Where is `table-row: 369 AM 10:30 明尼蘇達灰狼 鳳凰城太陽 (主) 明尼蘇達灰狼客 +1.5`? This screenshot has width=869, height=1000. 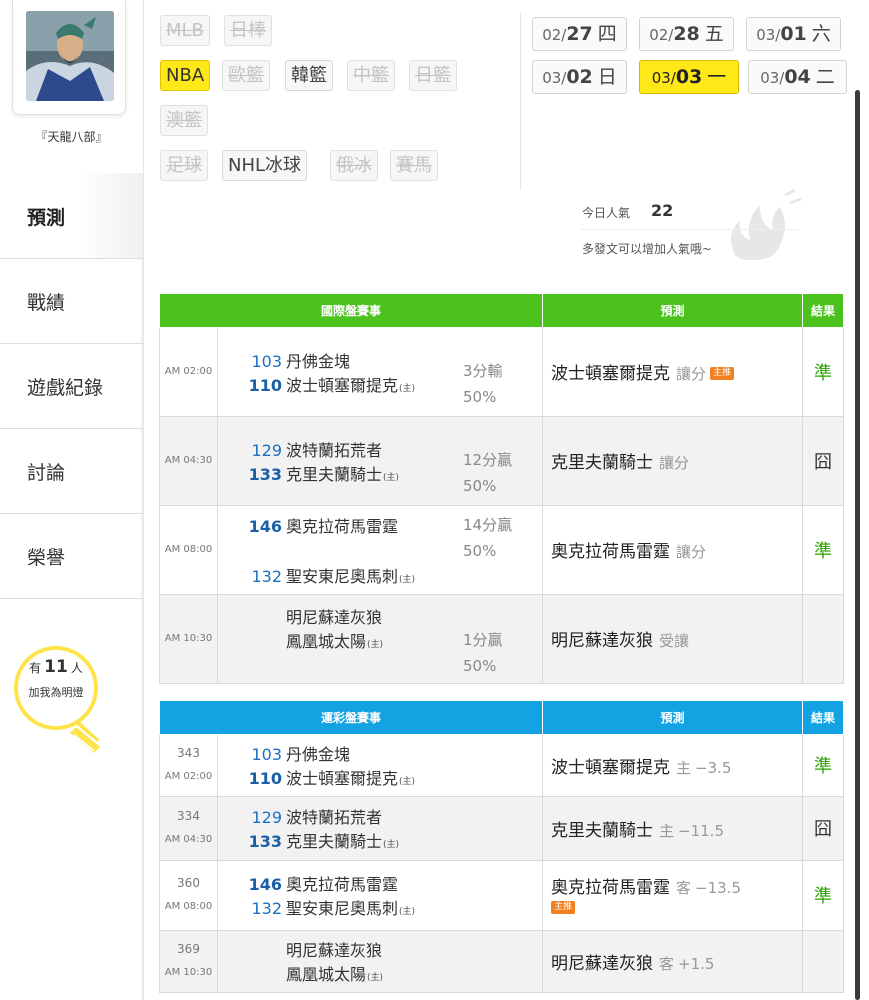
table-row: 369 AM 10:30 明尼蘇達灰狼 鳳凰城太陽 (主) 明尼蘇達灰狼客 +1.5 is located at coordinates (502, 961).